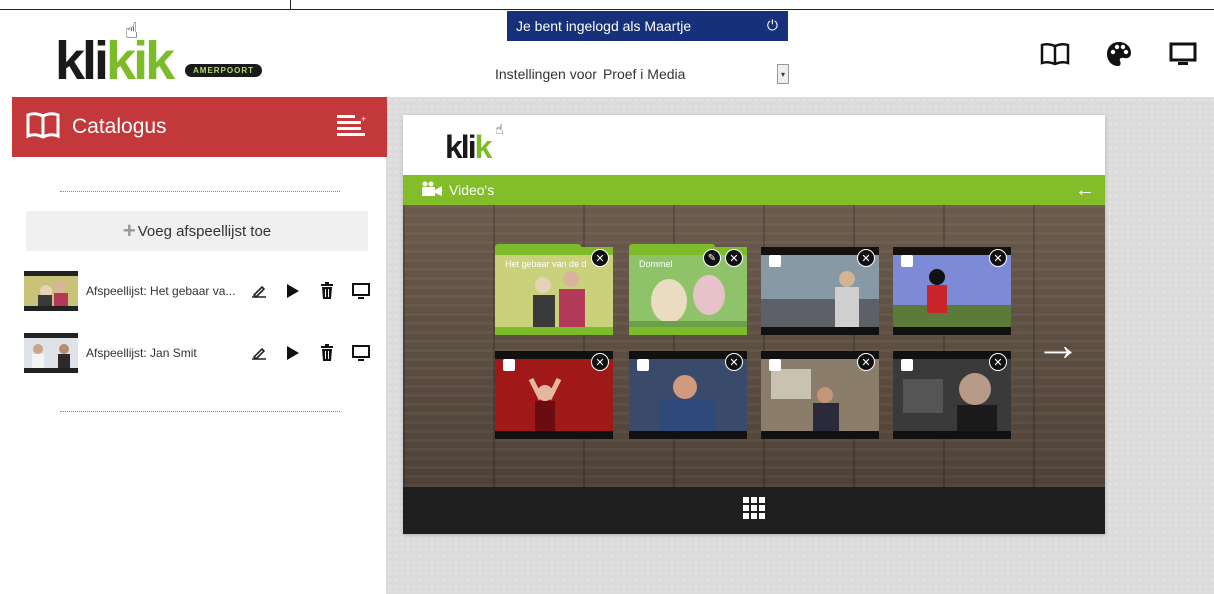  Describe the element at coordinates (546, 264) in the screenshot. I see `tile-caption: Het gebaar van de d` at that location.